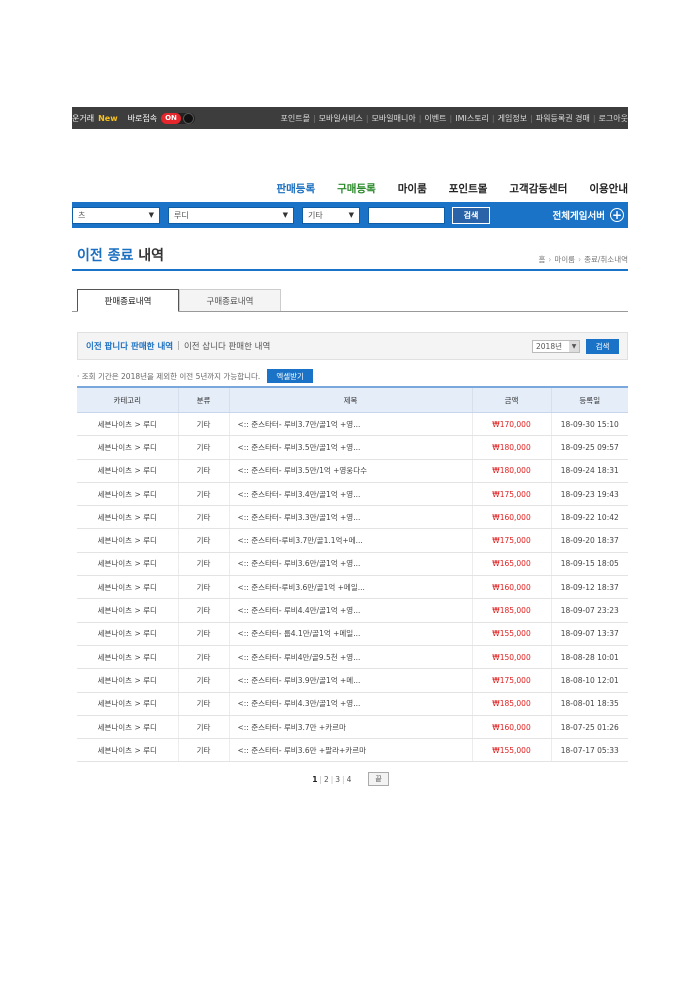  What do you see at coordinates (315, 215) in the screenshot?
I see `category-select-value: 기타` at bounding box center [315, 215].